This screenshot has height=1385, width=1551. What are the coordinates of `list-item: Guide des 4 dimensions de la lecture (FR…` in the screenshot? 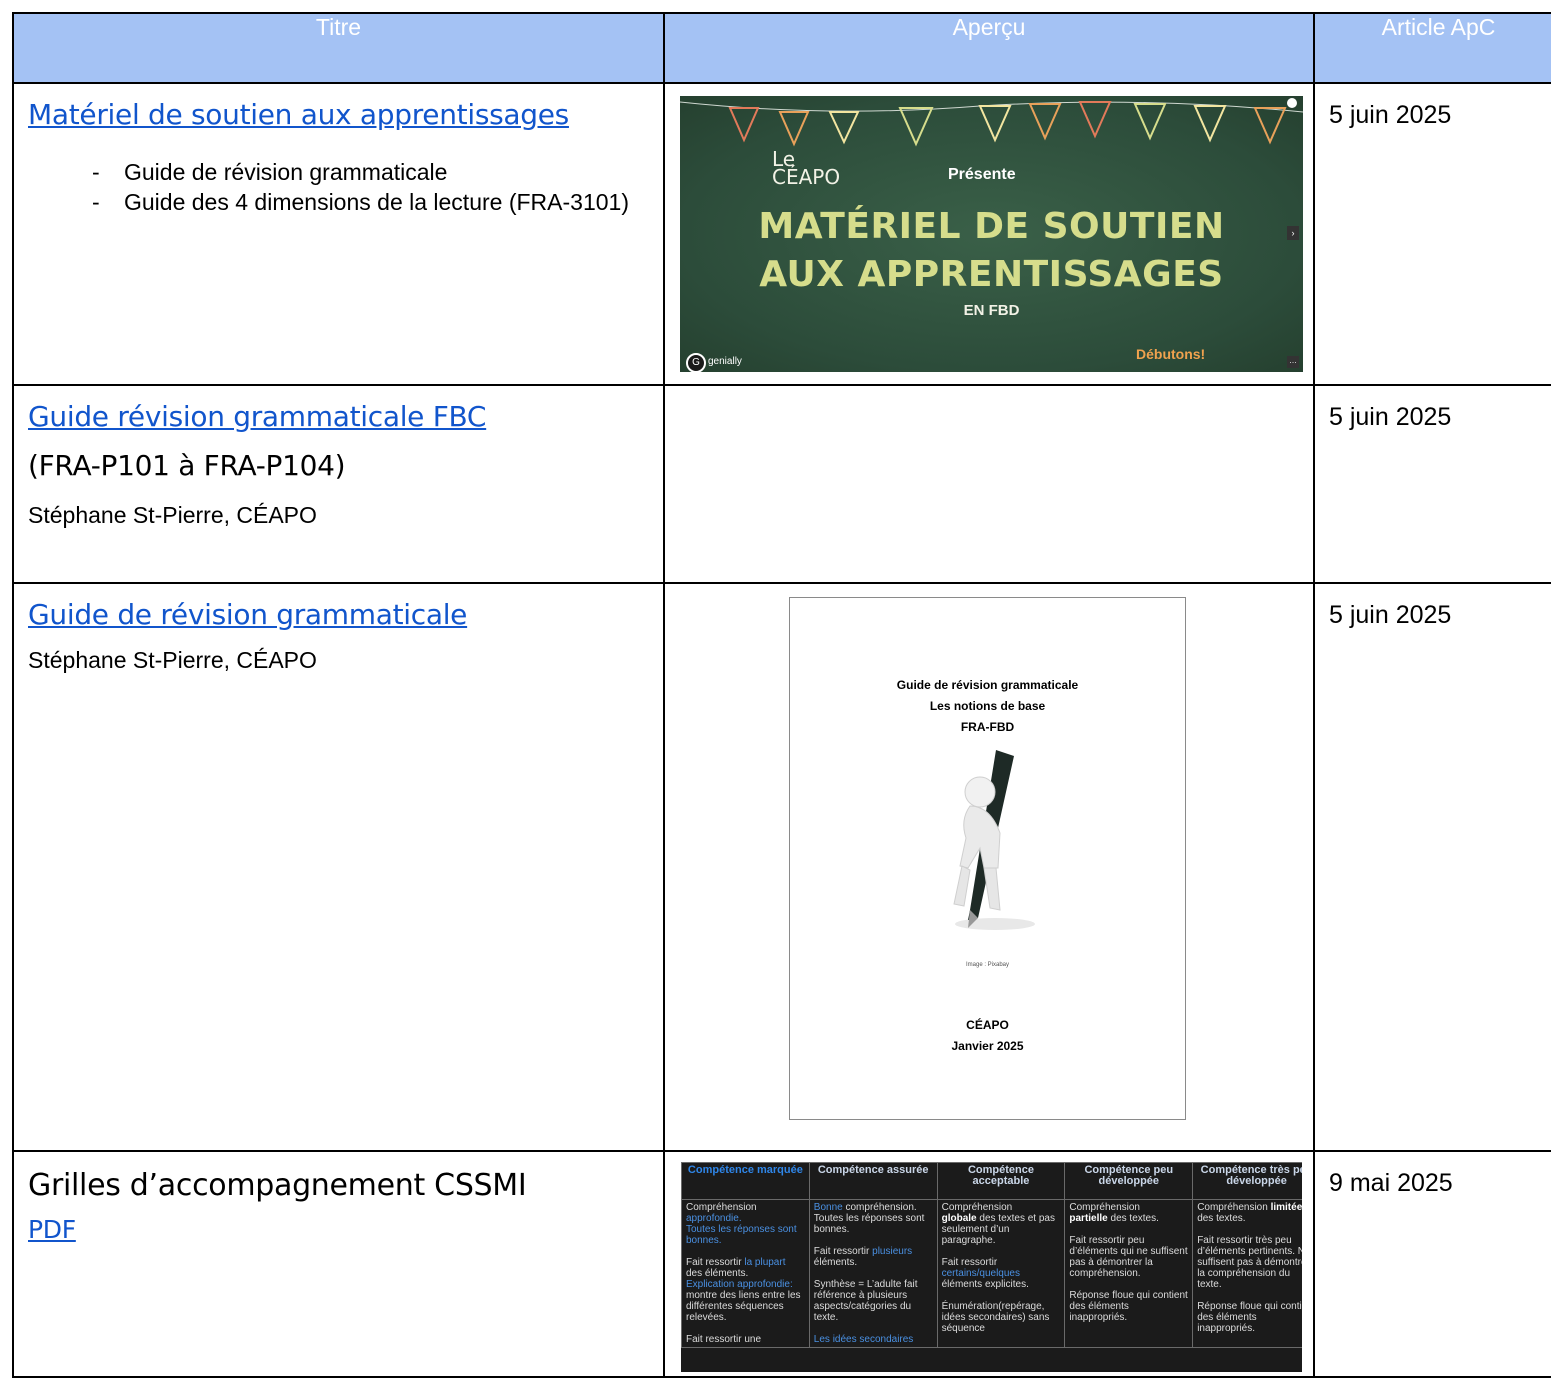 It's located at (370, 202).